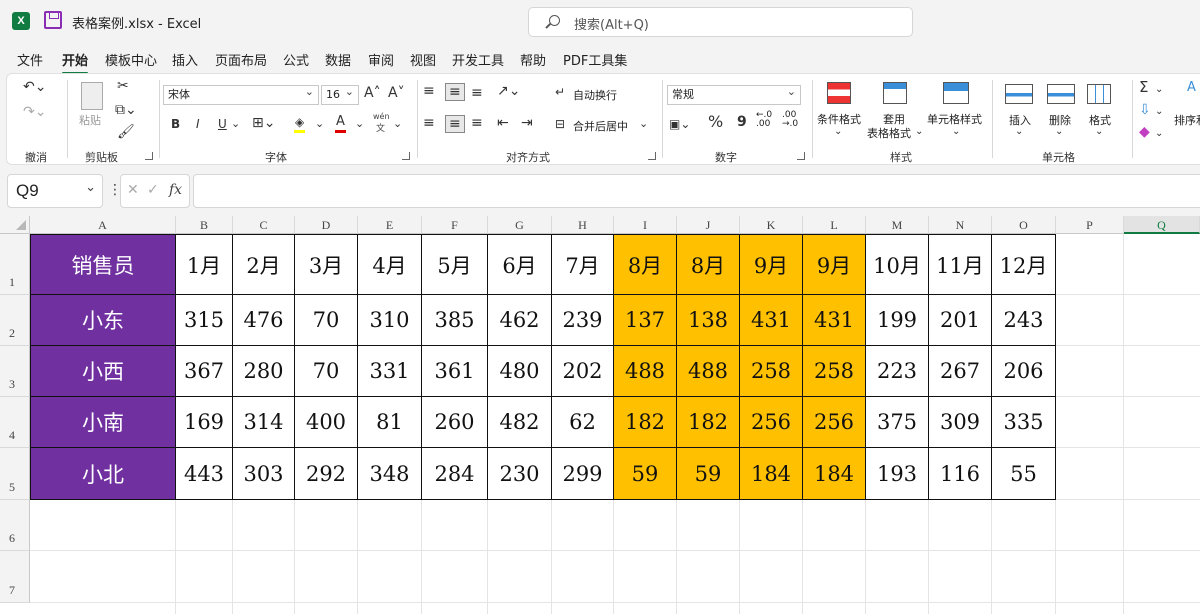 Image resolution: width=1200 pixels, height=614 pixels. Describe the element at coordinates (390, 371) in the screenshot. I see `value-cell: 331` at that location.